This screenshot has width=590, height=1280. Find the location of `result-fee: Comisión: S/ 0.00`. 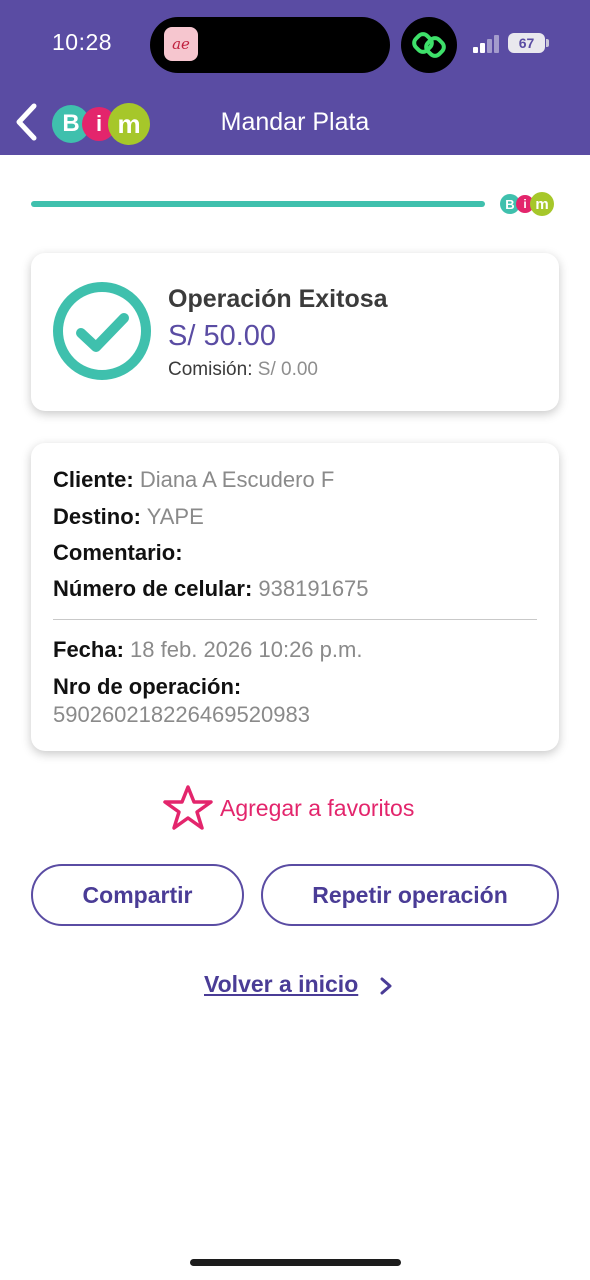

result-fee: Comisión: S/ 0.00 is located at coordinates (243, 370).